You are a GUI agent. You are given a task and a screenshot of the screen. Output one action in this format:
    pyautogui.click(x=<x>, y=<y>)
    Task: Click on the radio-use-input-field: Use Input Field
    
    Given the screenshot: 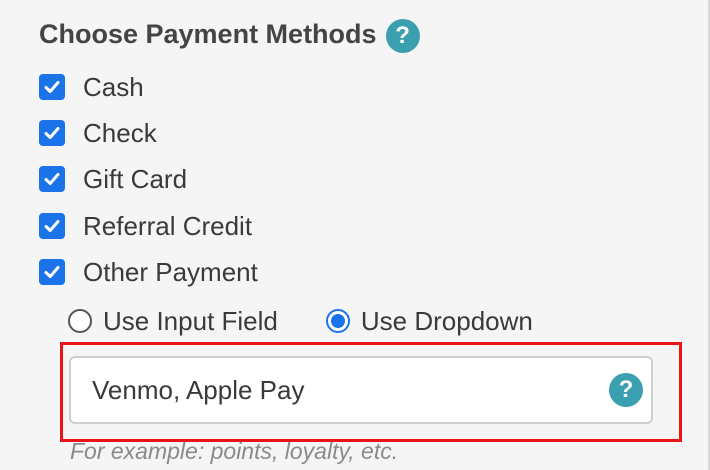 What is the action you would take?
    pyautogui.click(x=173, y=321)
    